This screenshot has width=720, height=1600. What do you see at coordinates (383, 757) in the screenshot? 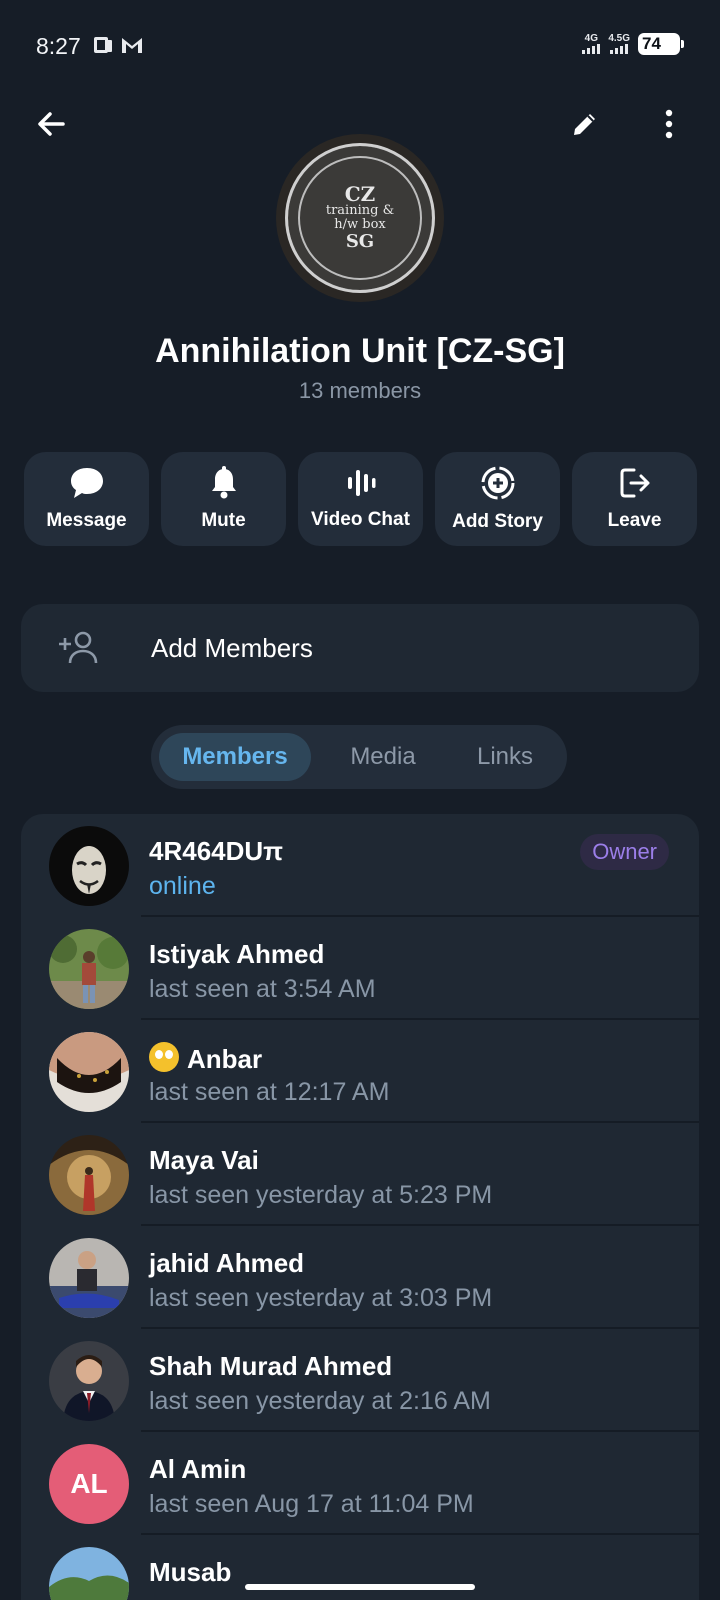
I see `tab-media: Media` at bounding box center [383, 757].